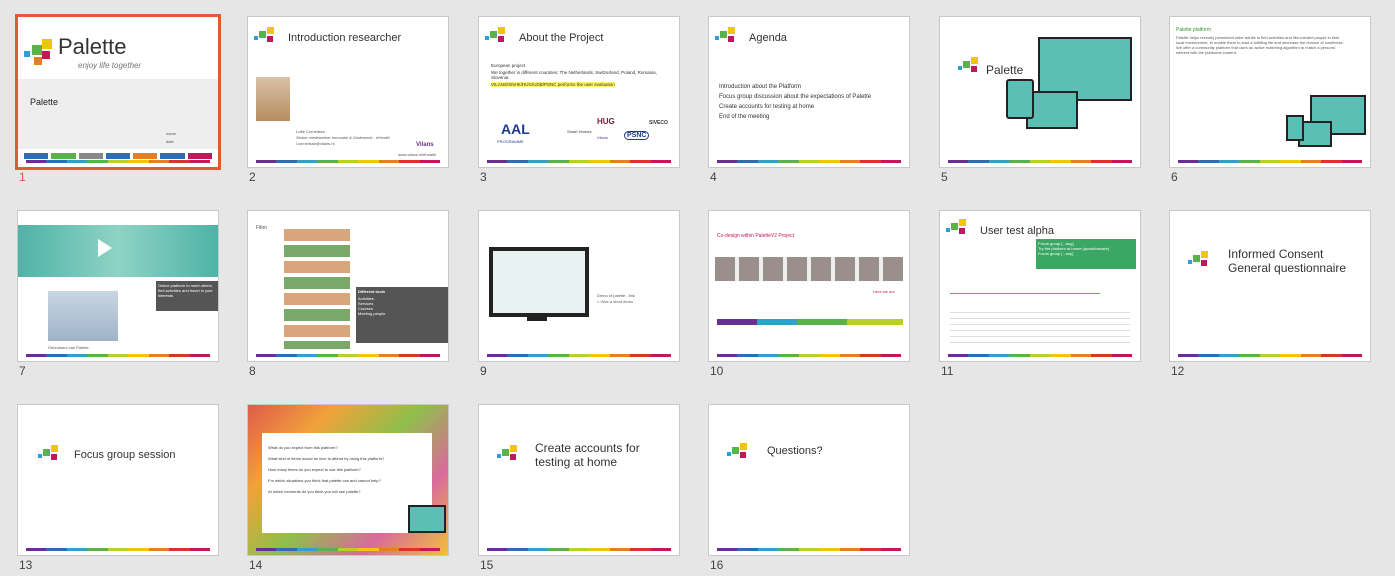 The width and height of the screenshot is (1395, 576). Describe the element at coordinates (170, 141) in the screenshot. I see `slide-1-field-date: date` at that location.